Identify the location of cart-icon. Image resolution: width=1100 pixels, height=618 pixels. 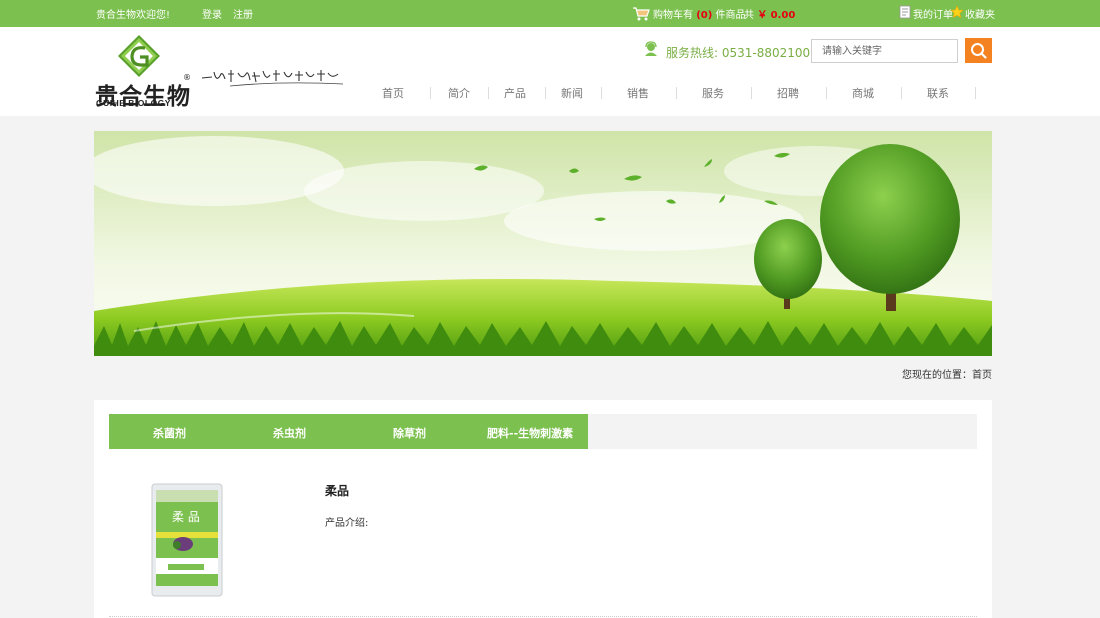
(641, 13).